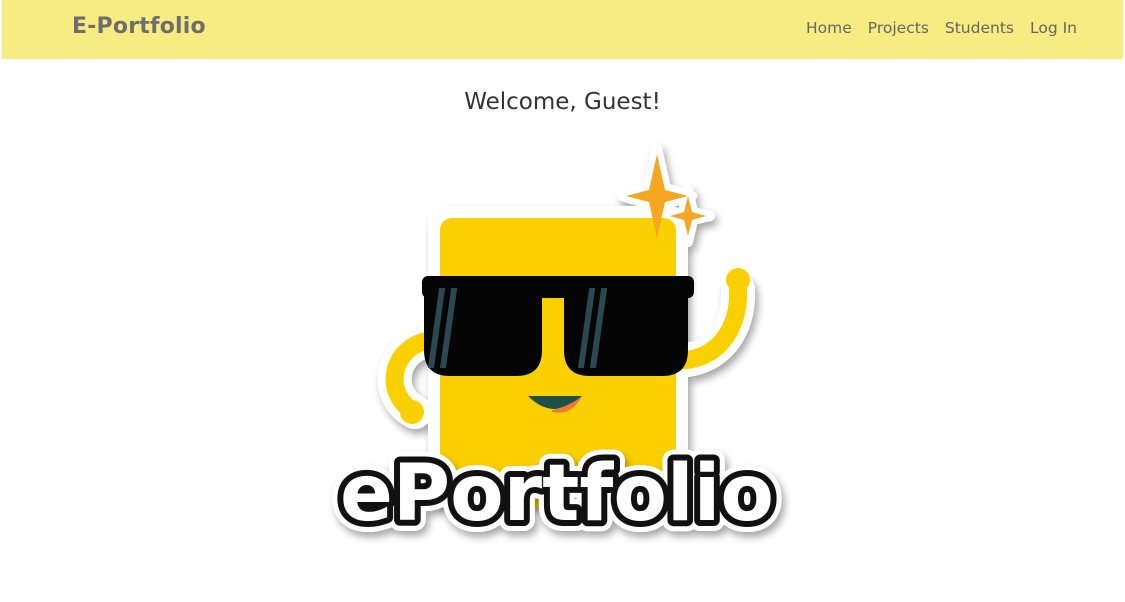 The image size is (1125, 602). Describe the element at coordinates (139, 26) in the screenshot. I see `brand-link: E-Portfolio` at that location.